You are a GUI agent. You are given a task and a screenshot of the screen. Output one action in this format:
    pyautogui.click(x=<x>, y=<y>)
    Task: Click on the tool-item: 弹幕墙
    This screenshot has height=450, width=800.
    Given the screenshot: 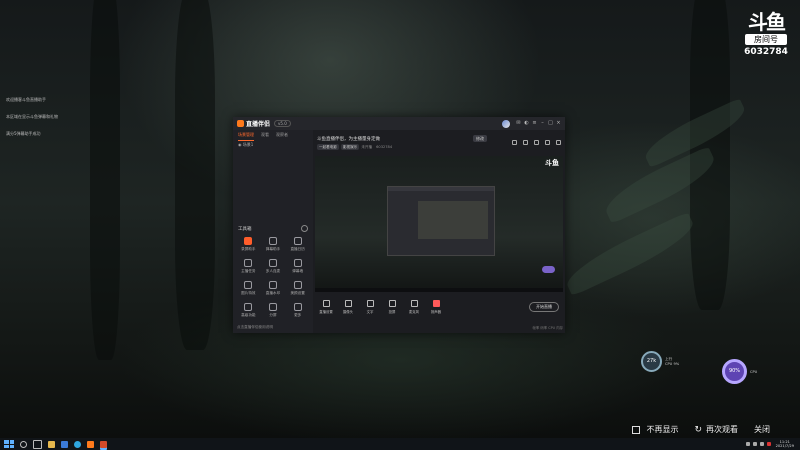 What is the action you would take?
    pyautogui.click(x=297, y=266)
    